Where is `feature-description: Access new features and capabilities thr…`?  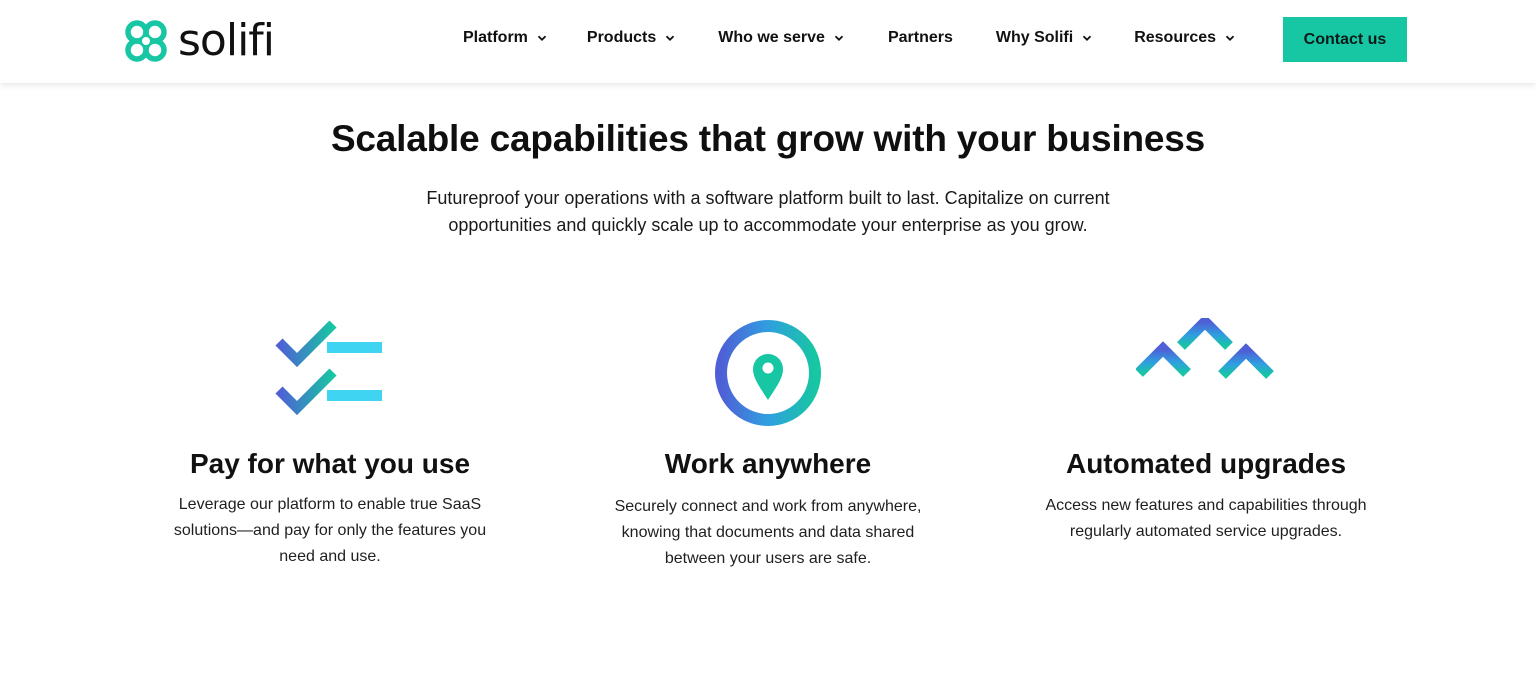 feature-description: Access new features and capabilities thr… is located at coordinates (1206, 519).